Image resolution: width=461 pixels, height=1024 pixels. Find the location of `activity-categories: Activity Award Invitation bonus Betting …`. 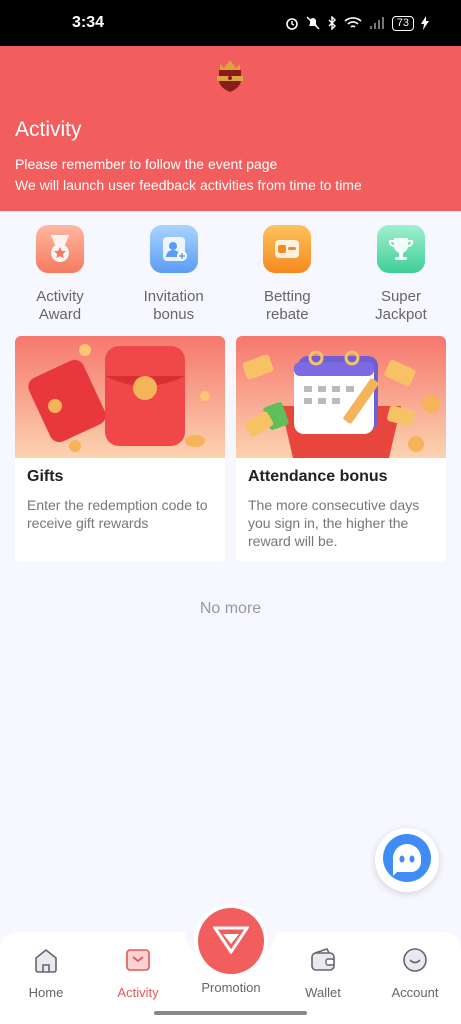

activity-categories: Activity Award Invitation bonus Betting … is located at coordinates (230, 274).